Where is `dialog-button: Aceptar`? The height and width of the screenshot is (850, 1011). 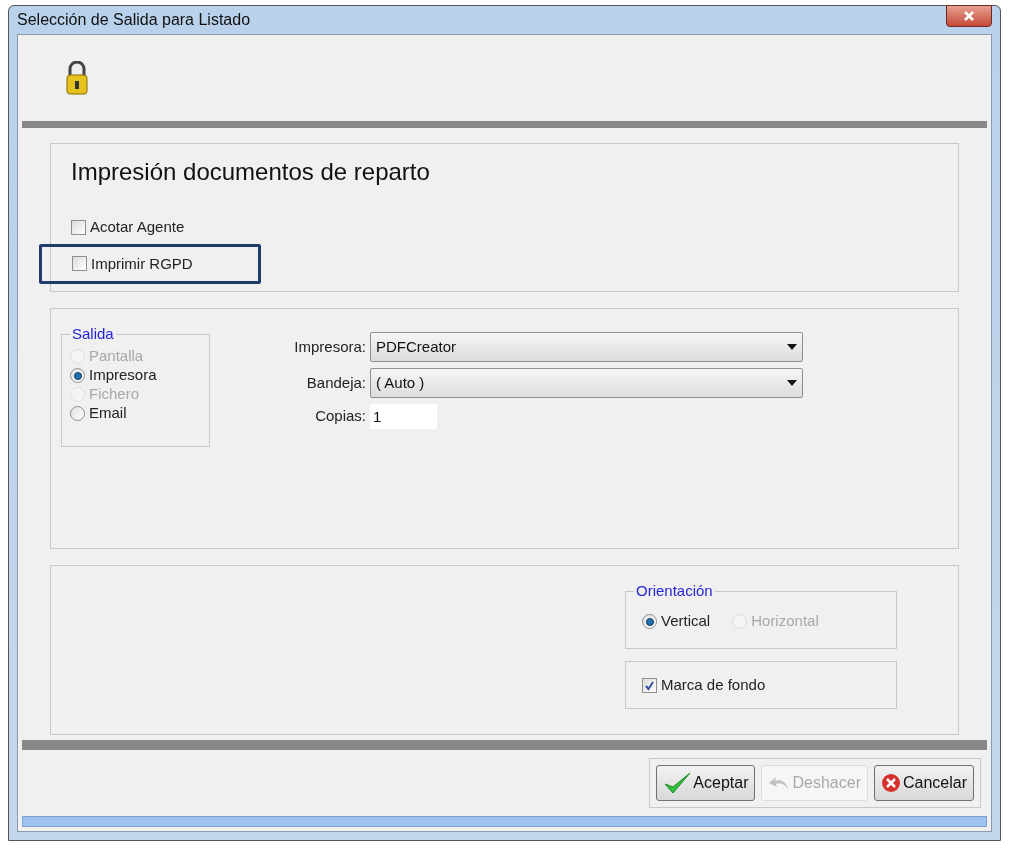
dialog-button: Aceptar is located at coordinates (706, 783).